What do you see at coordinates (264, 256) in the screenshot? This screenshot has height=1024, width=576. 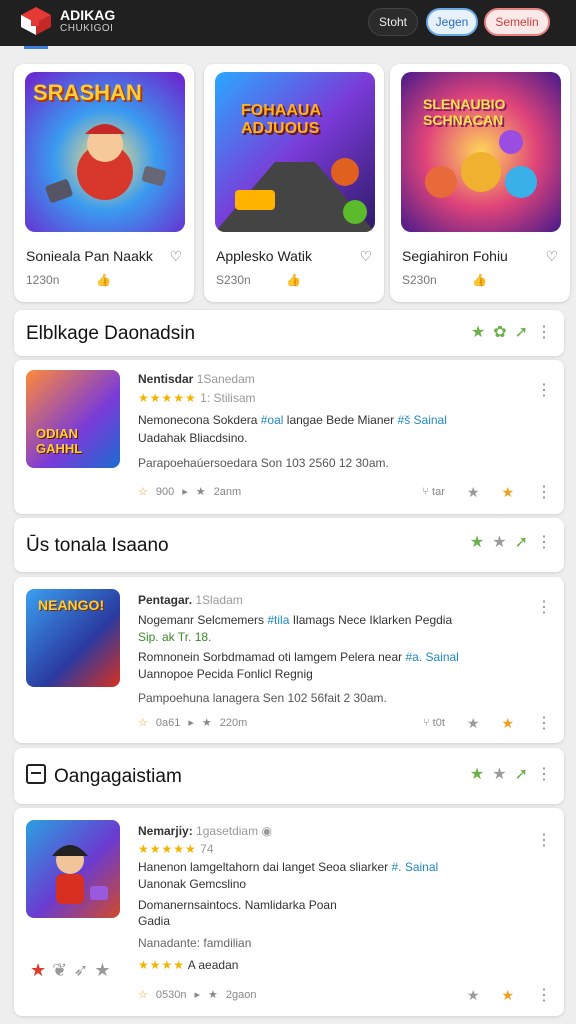 I see `card-title: Applesko Watik` at bounding box center [264, 256].